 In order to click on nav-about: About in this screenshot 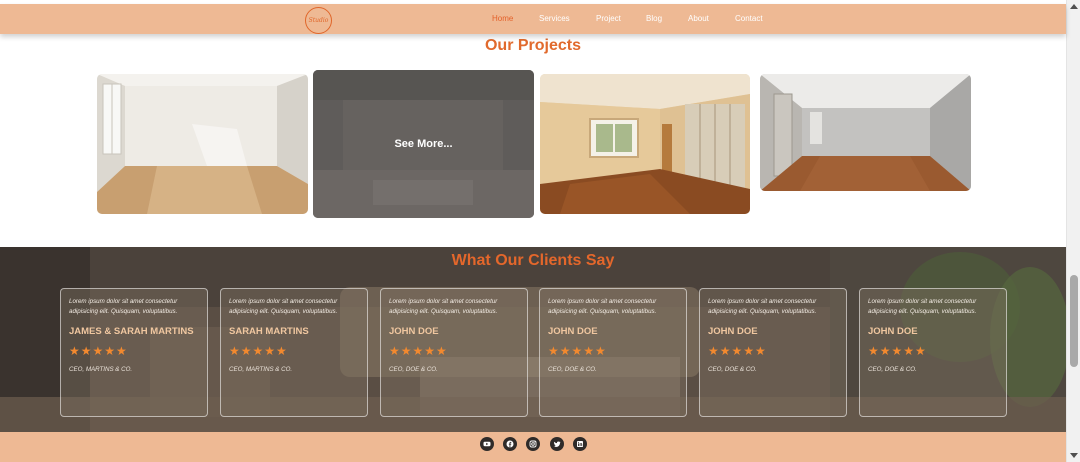, I will do `click(698, 18)`.